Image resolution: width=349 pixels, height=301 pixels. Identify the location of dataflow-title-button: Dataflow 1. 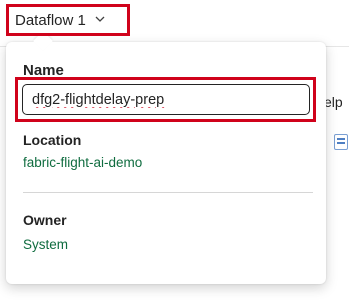
(68, 20).